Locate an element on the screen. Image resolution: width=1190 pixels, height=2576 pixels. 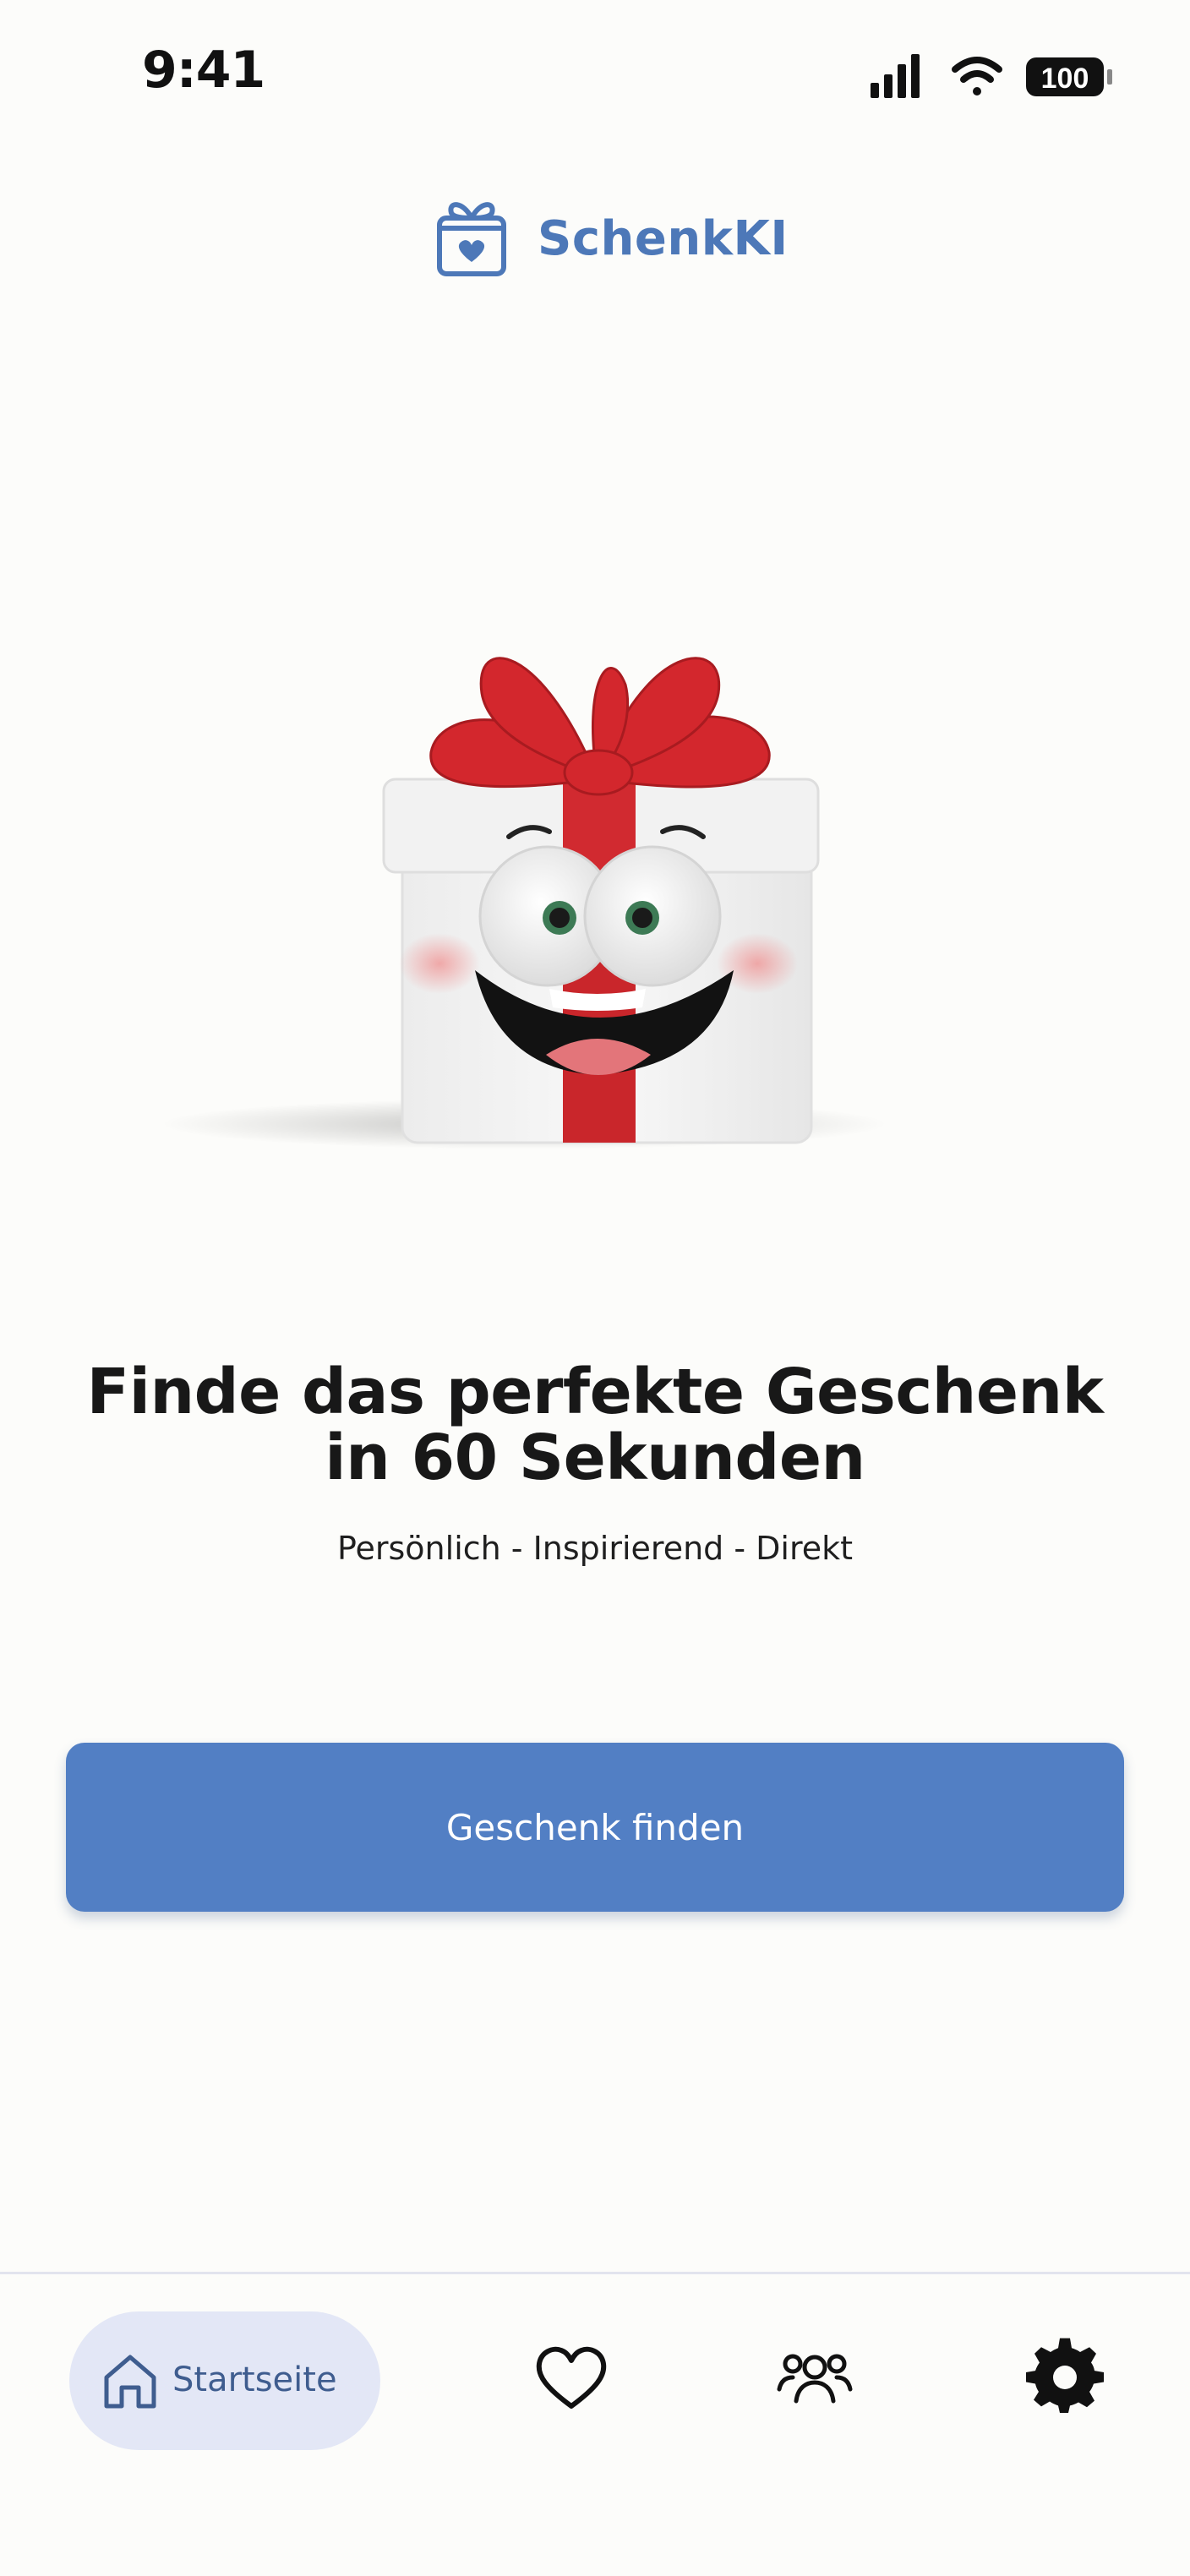
heart-icon is located at coordinates (571, 2377).